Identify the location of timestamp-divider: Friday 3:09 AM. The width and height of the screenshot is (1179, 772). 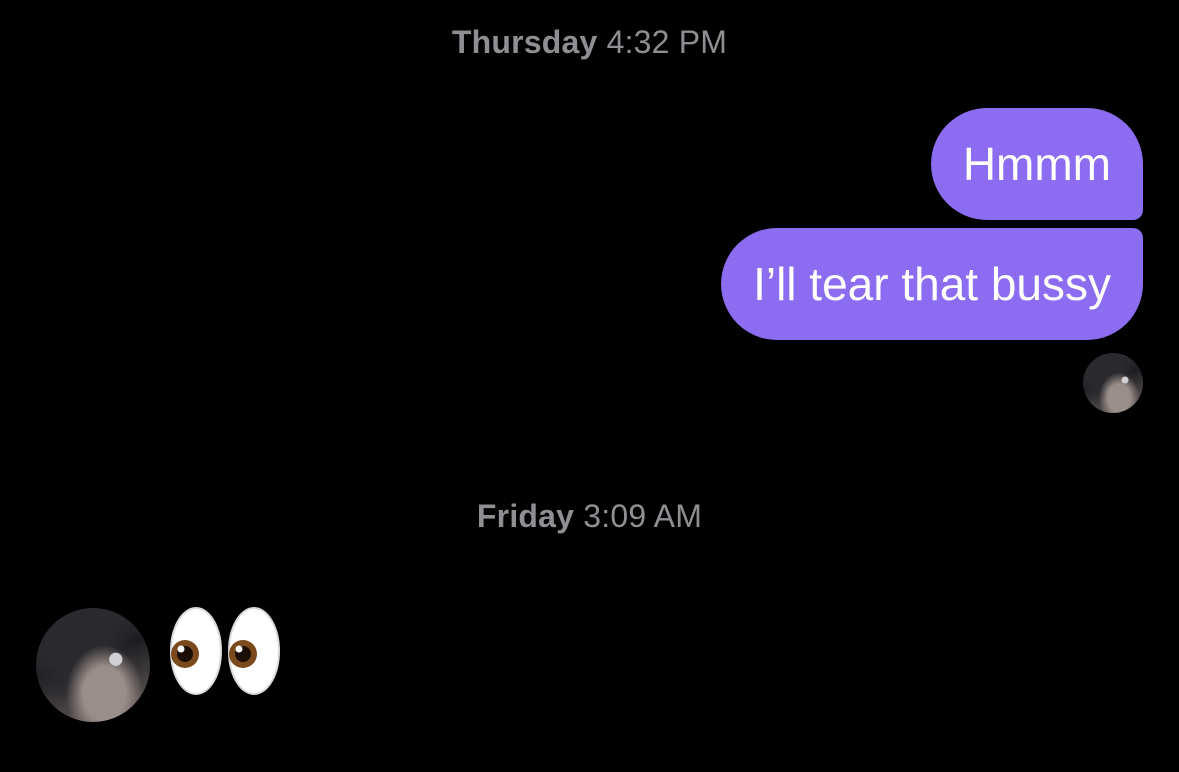
(589, 516).